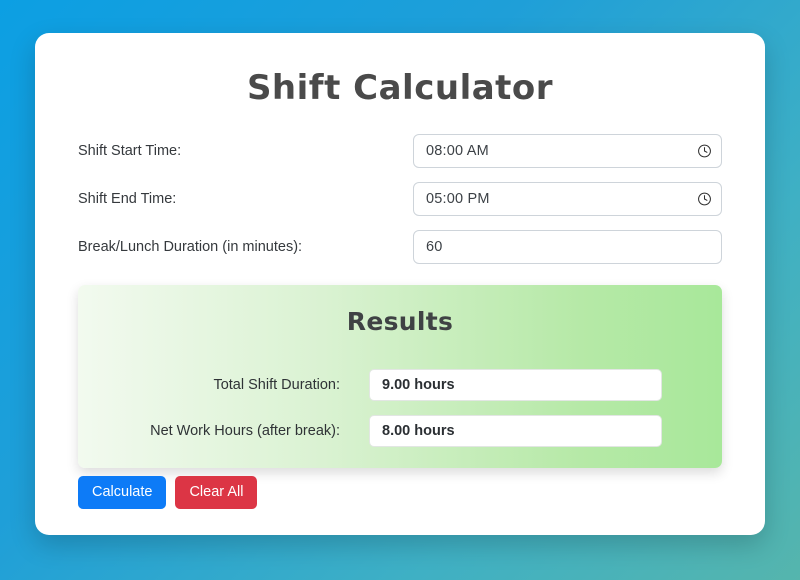  Describe the element at coordinates (400, 199) in the screenshot. I see `form-row-shift-end-time: Shift End Time: 05:00 PM` at that location.